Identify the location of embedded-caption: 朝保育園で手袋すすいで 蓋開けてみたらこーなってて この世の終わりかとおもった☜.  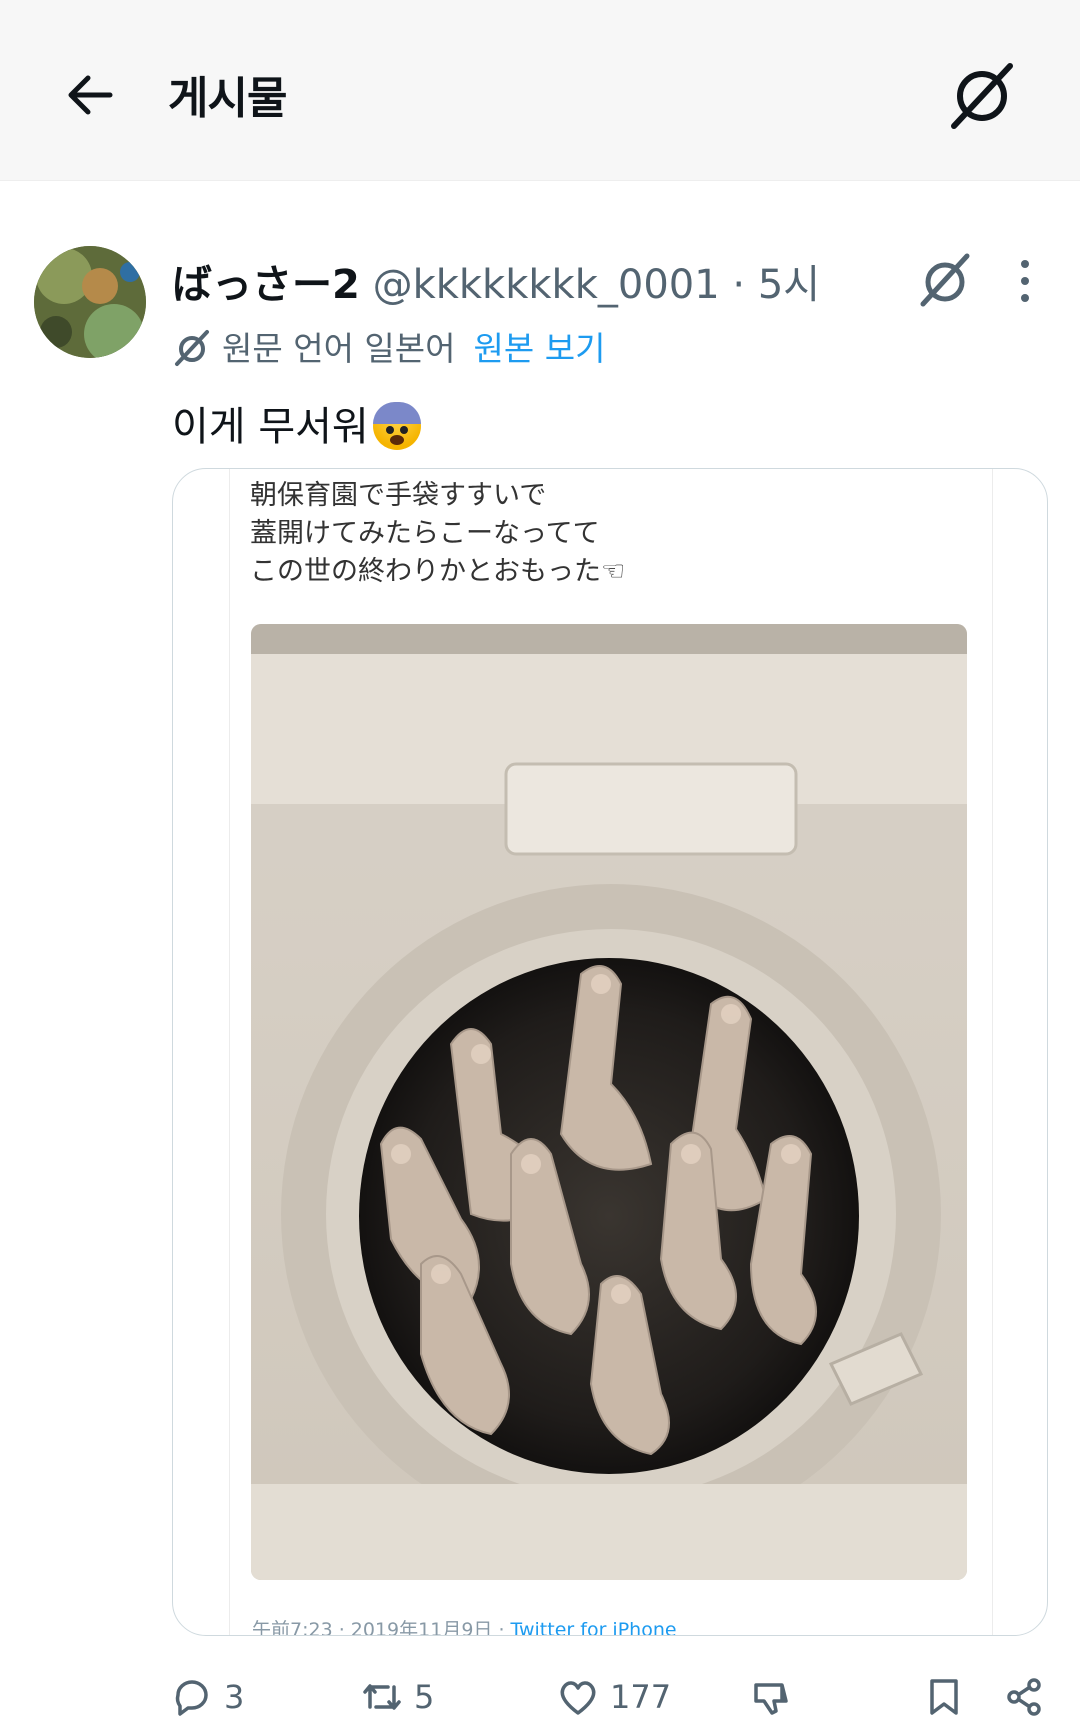
(438, 533).